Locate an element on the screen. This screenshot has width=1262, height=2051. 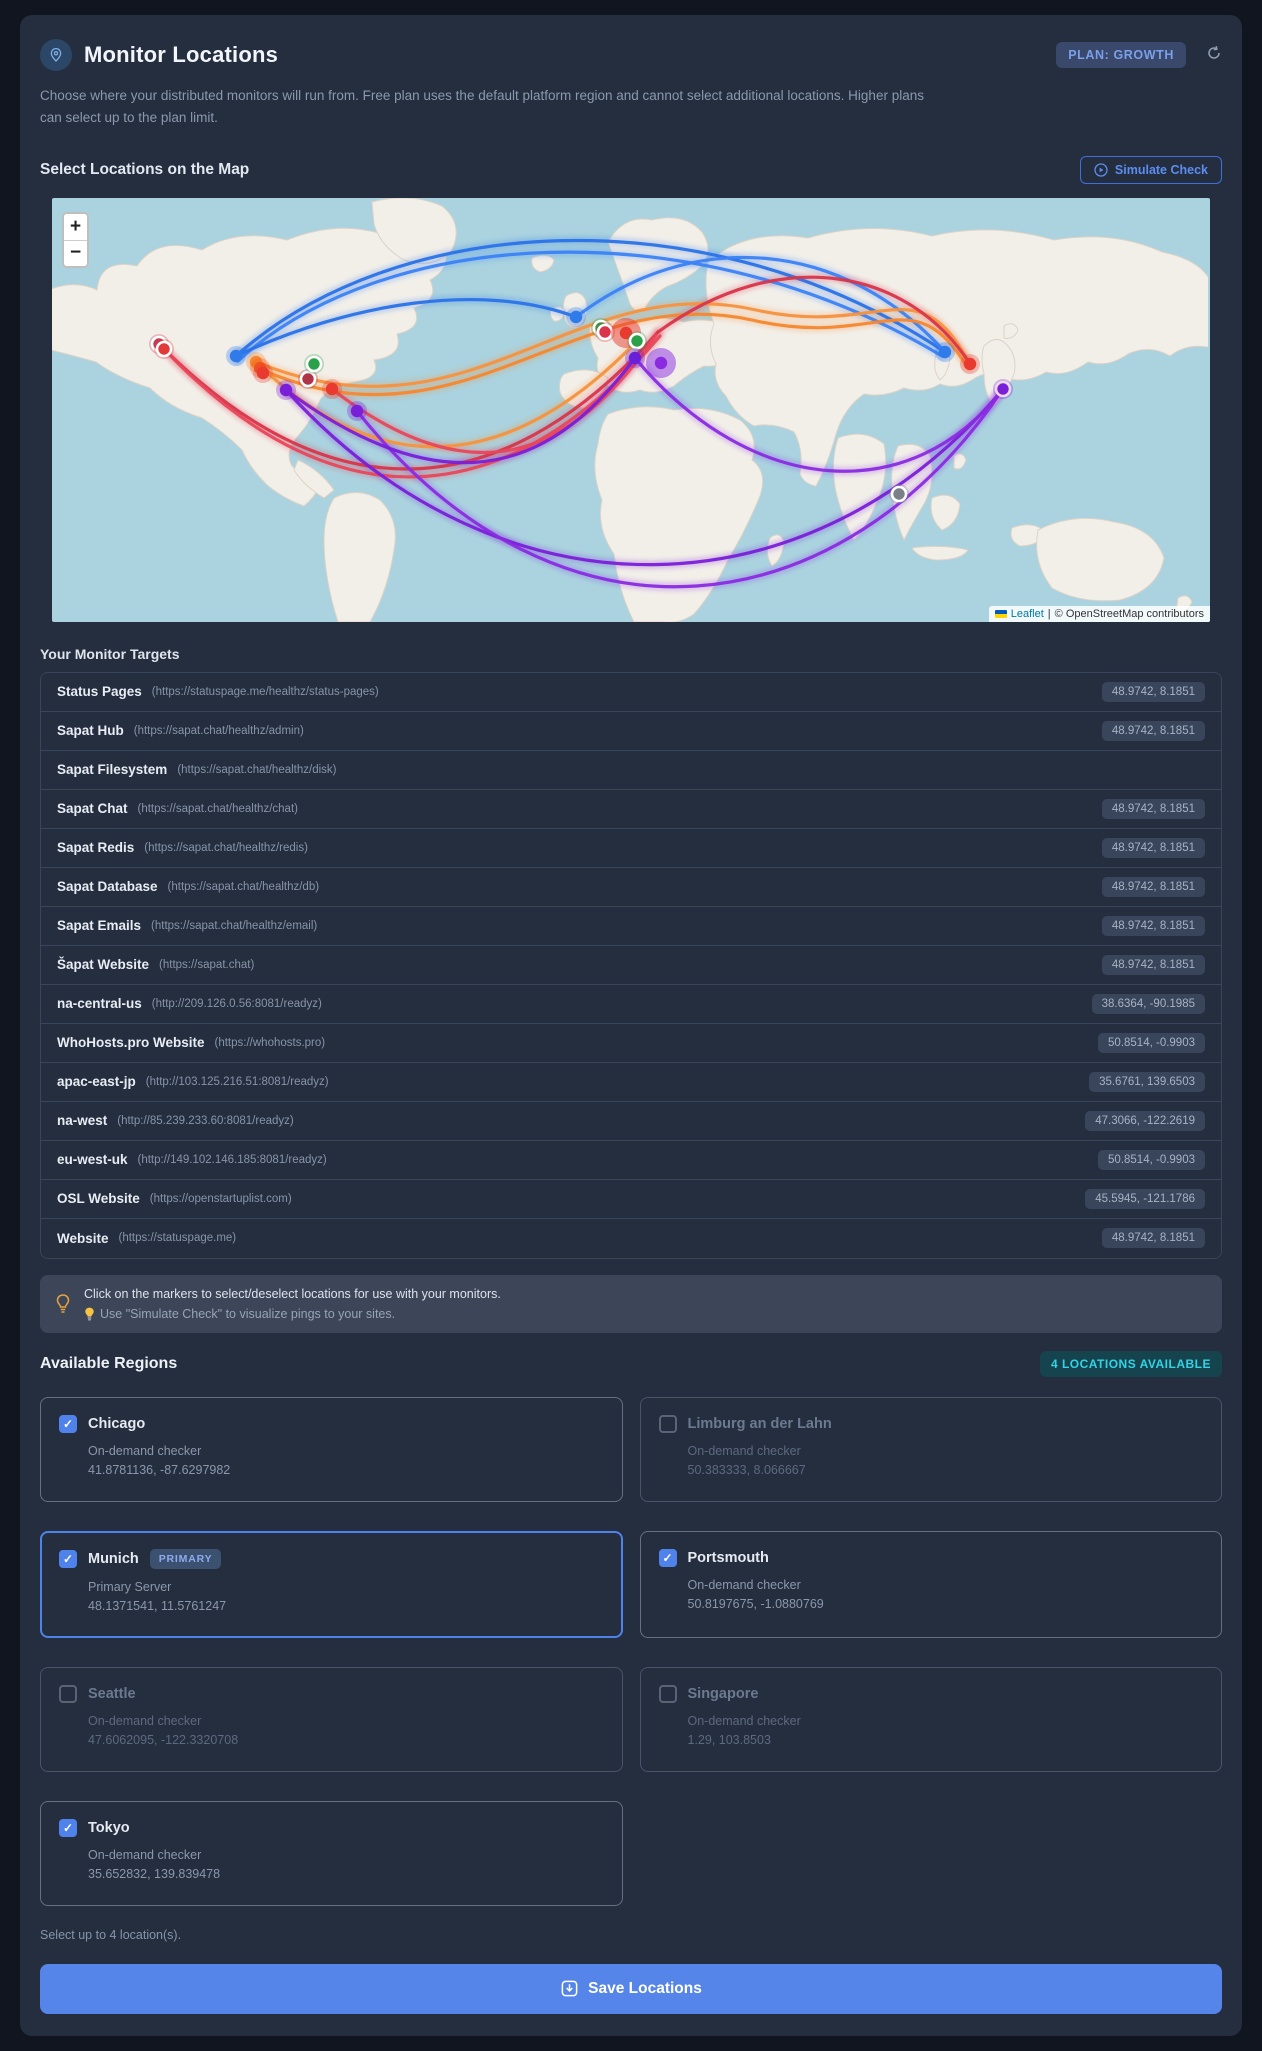
target-name: apac-east-jp is located at coordinates (96, 1082).